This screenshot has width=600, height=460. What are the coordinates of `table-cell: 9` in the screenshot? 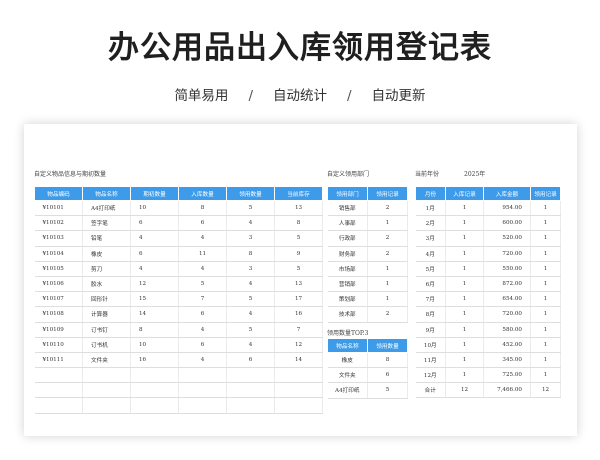 It's located at (298, 254).